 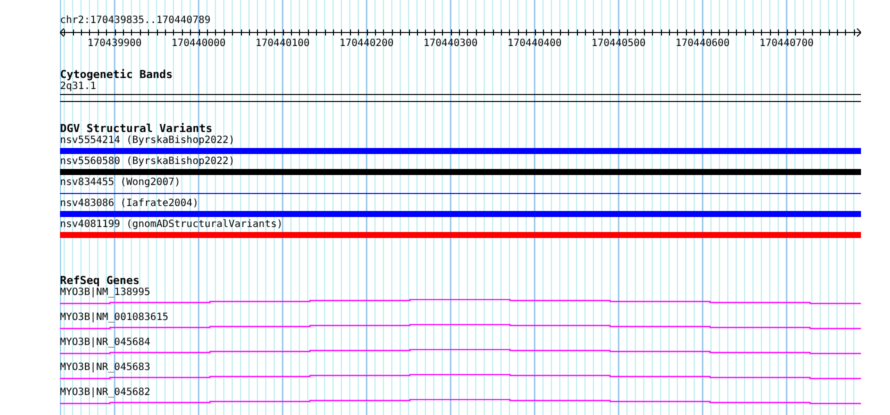 I want to click on track-title: DGV Structural Variants, so click(x=136, y=129).